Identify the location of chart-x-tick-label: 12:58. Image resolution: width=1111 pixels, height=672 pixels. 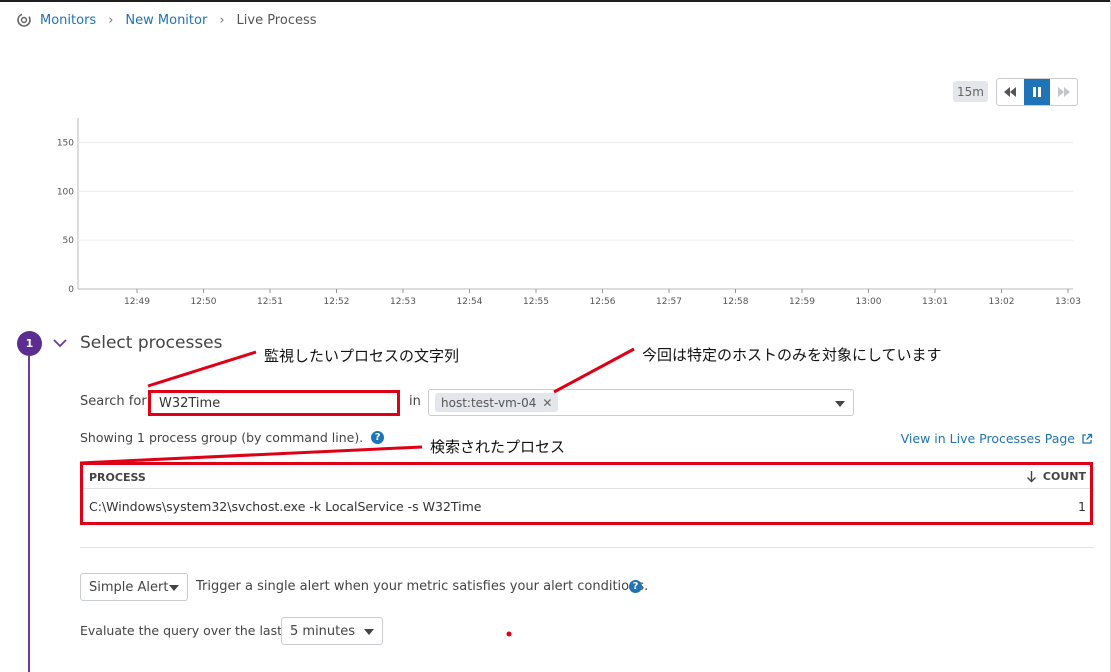
(736, 302).